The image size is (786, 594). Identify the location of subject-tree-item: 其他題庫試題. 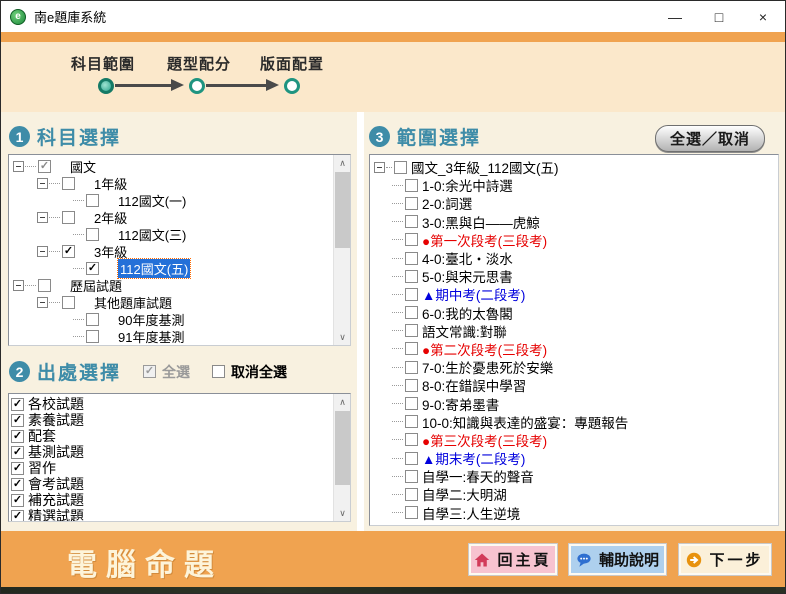
(178, 302).